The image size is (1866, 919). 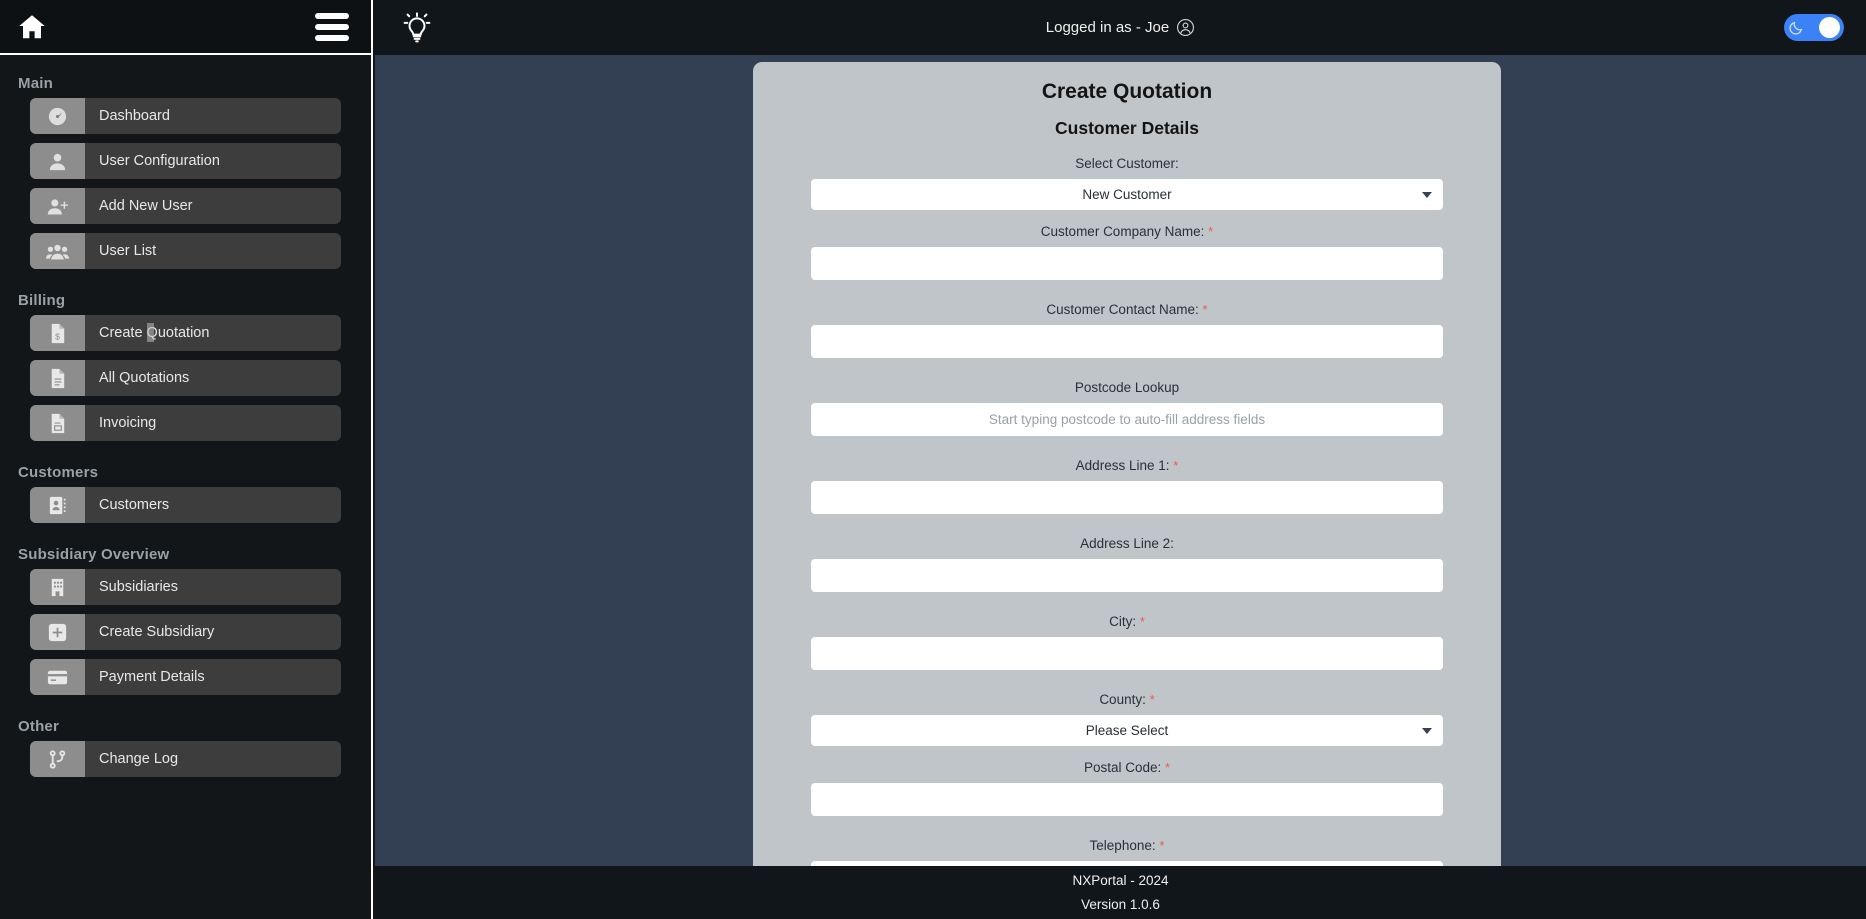 I want to click on field-postcode-lookup: Postcode Lookup, so click(x=1127, y=408).